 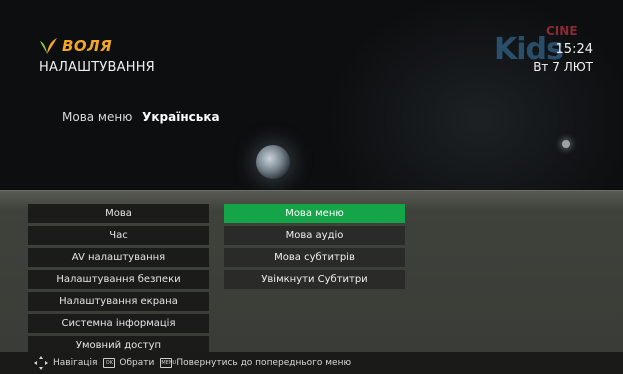 I want to click on main-menu-item-screen-settings: Налаштування екрана, so click(x=118, y=301).